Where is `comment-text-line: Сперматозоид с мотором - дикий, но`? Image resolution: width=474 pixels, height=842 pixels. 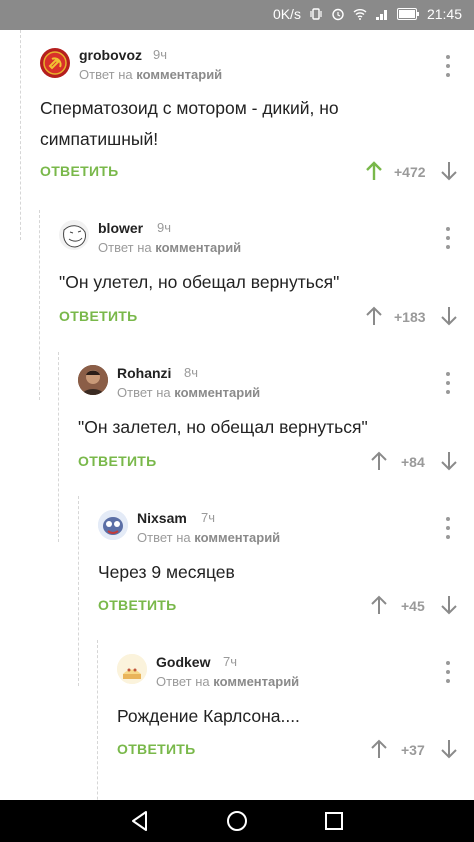
comment-text-line: Сперматозоид с мотором - дикий, но is located at coordinates (189, 108).